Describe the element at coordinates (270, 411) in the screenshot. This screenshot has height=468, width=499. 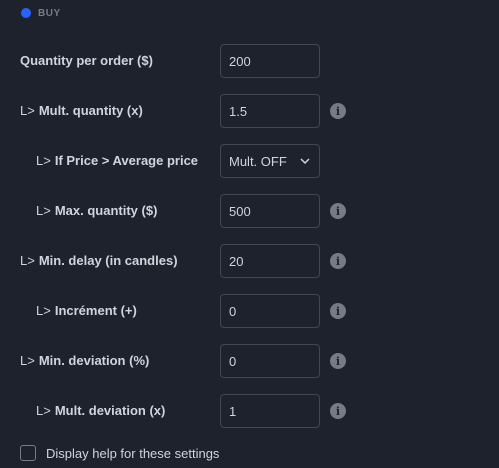
I see `mult-deviation-input` at that location.